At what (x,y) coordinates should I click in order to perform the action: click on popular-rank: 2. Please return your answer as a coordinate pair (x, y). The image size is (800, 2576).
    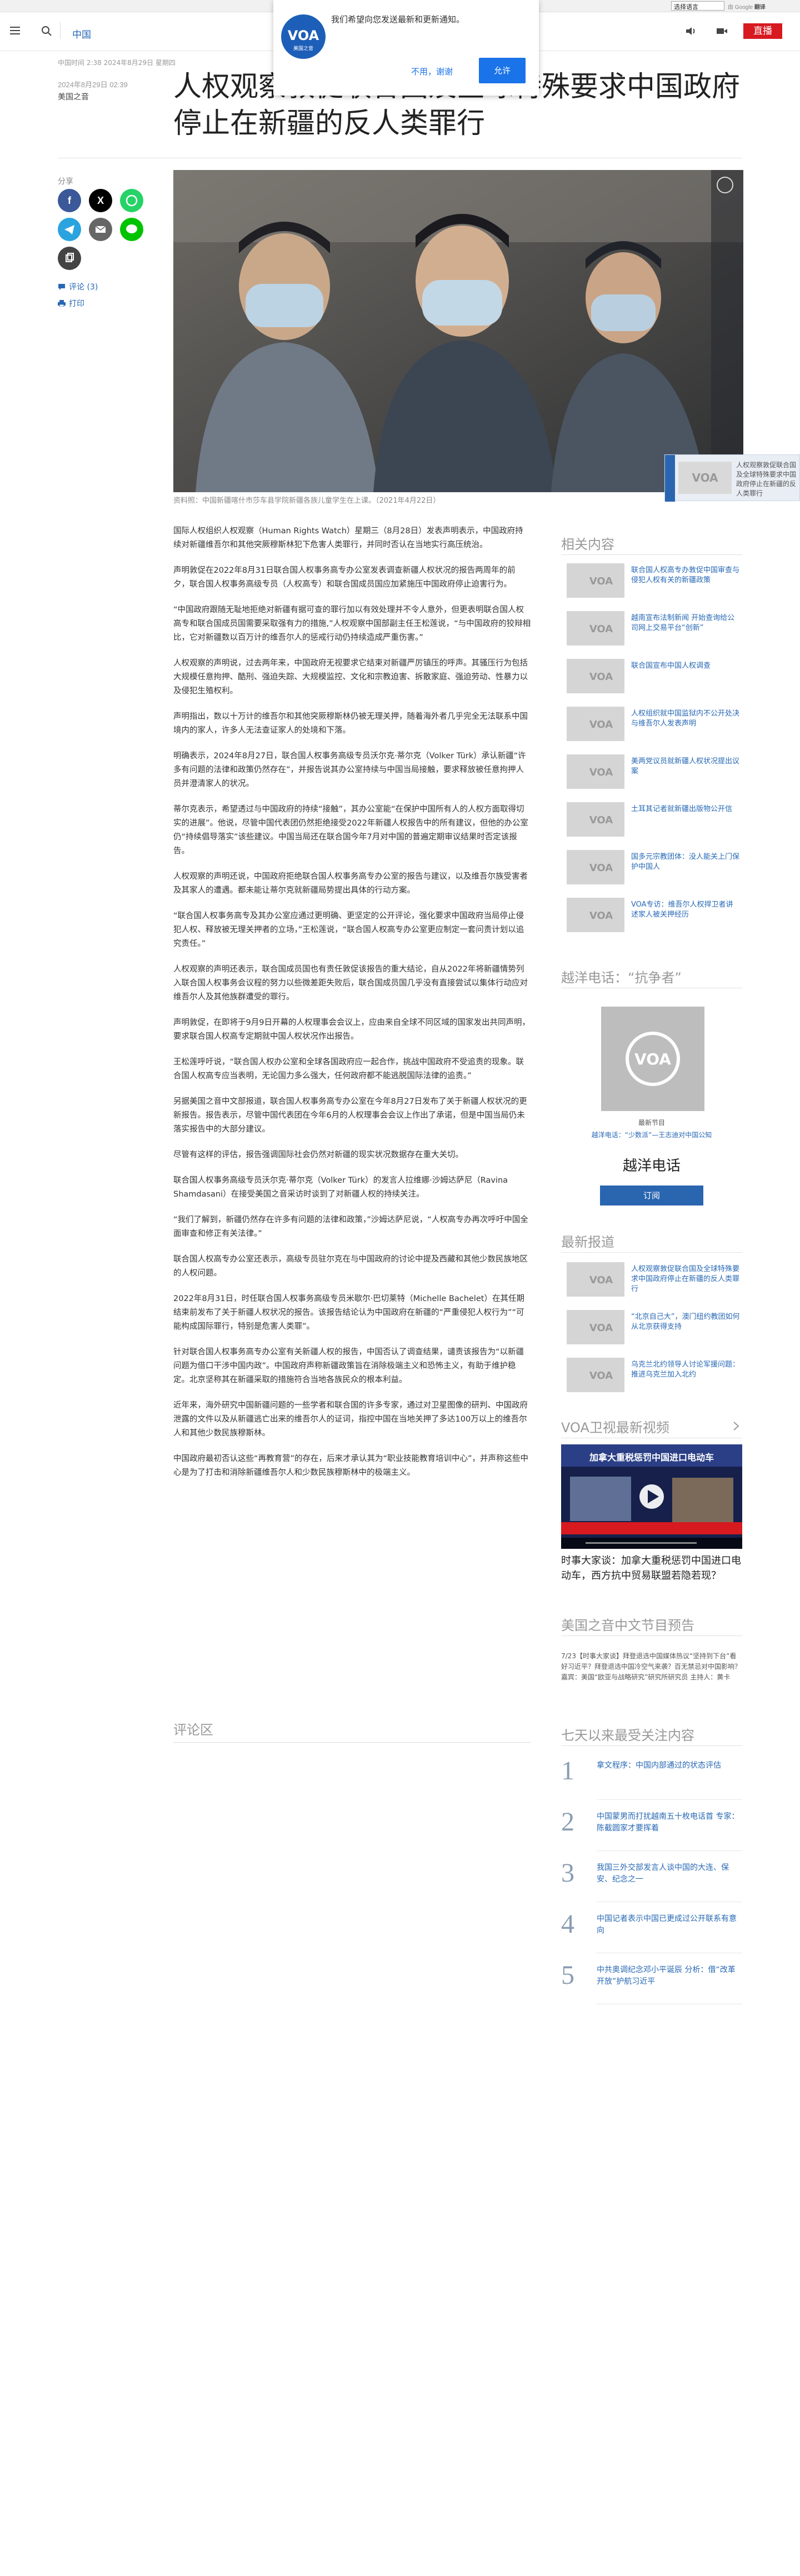
    Looking at the image, I should click on (567, 1822).